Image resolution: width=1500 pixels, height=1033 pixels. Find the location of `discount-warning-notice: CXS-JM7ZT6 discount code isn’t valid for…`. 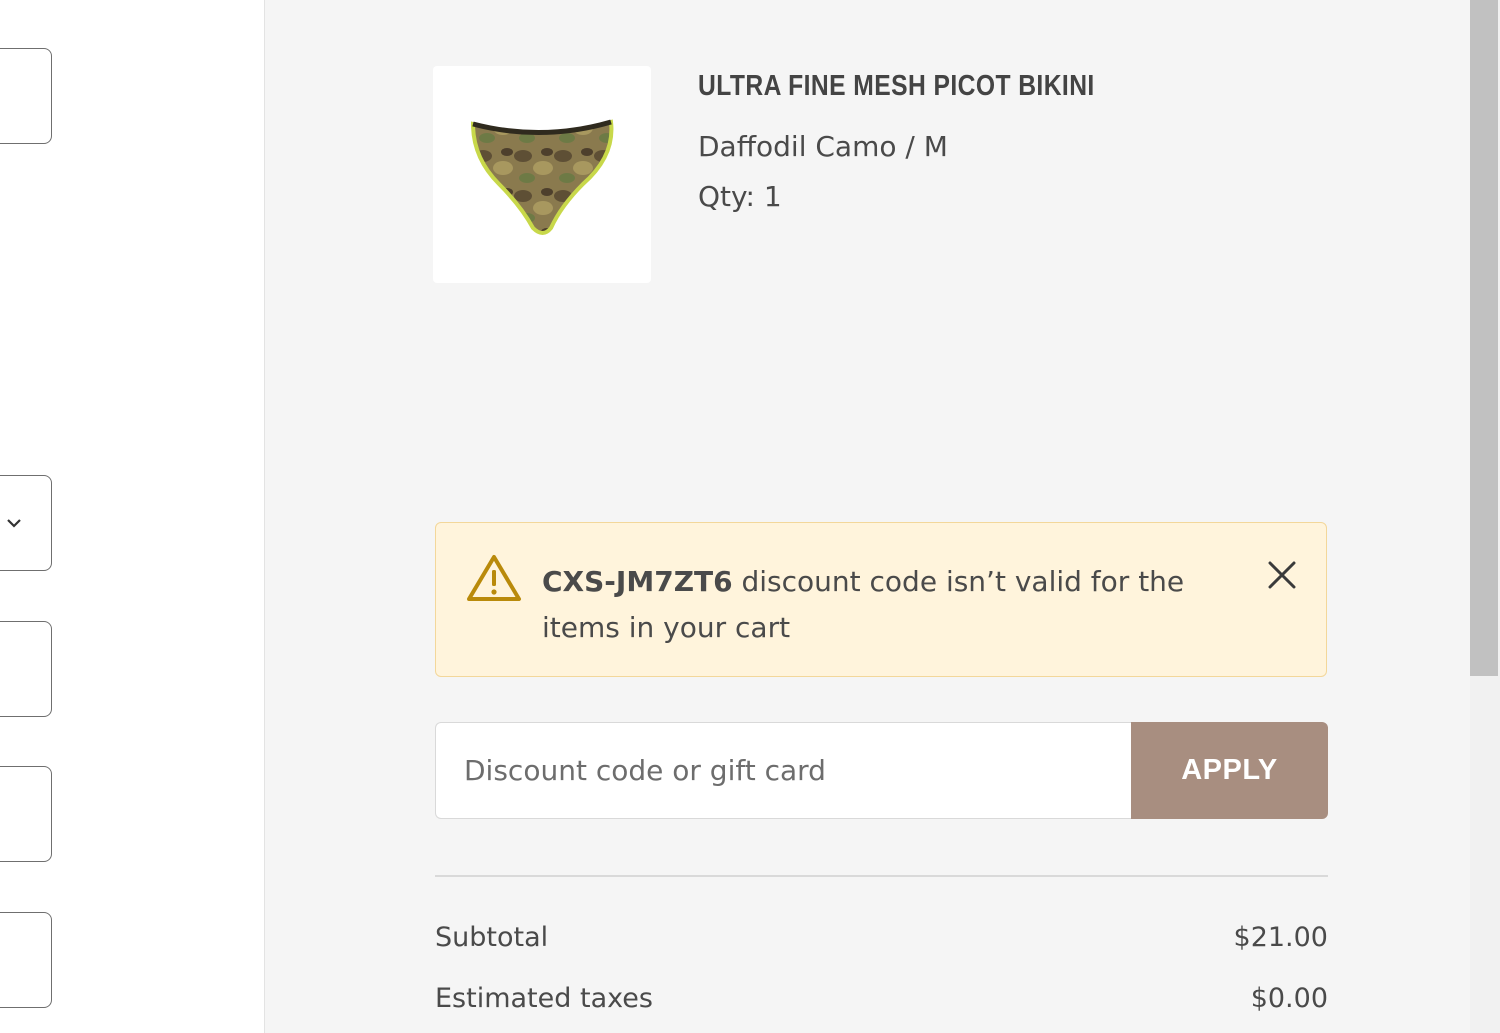

discount-warning-notice: CXS-JM7ZT6 discount code isn’t valid for… is located at coordinates (881, 599).